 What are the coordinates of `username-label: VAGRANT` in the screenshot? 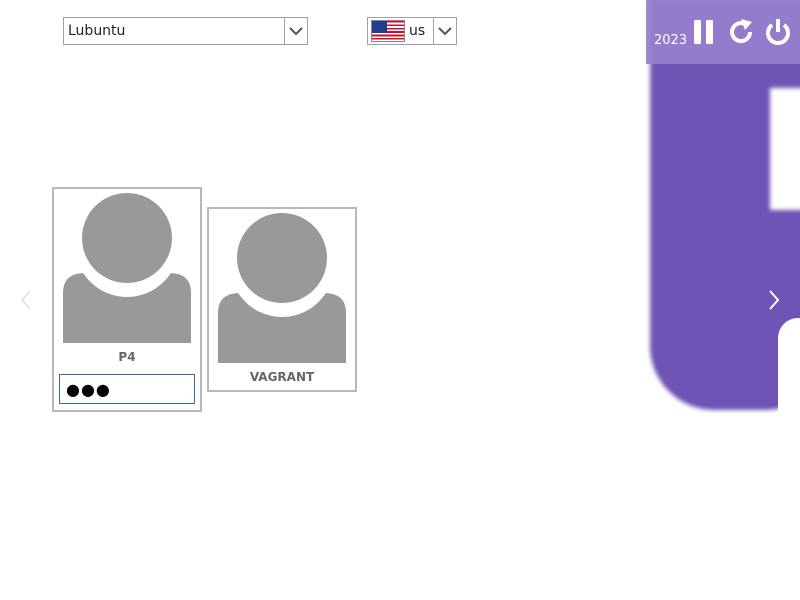 It's located at (282, 377).